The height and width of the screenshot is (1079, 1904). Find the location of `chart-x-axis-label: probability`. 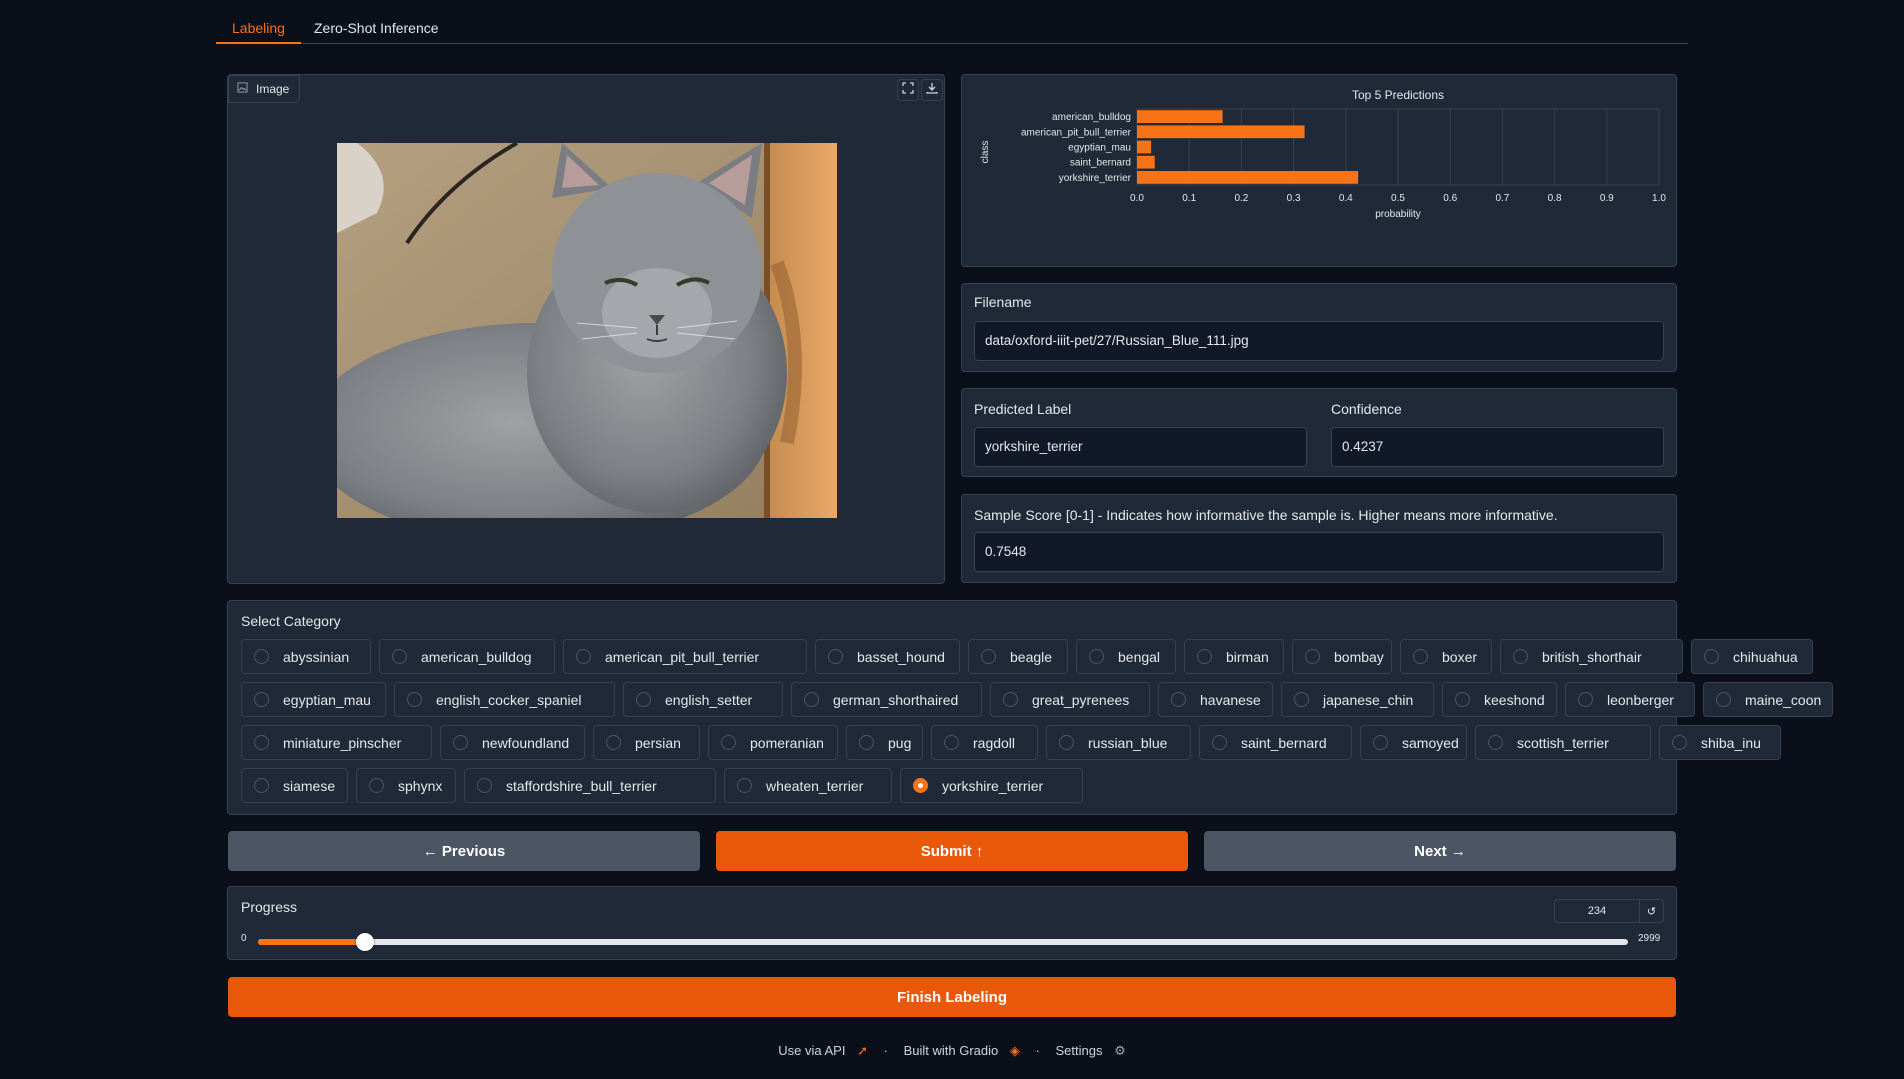

chart-x-axis-label: probability is located at coordinates (1398, 214).